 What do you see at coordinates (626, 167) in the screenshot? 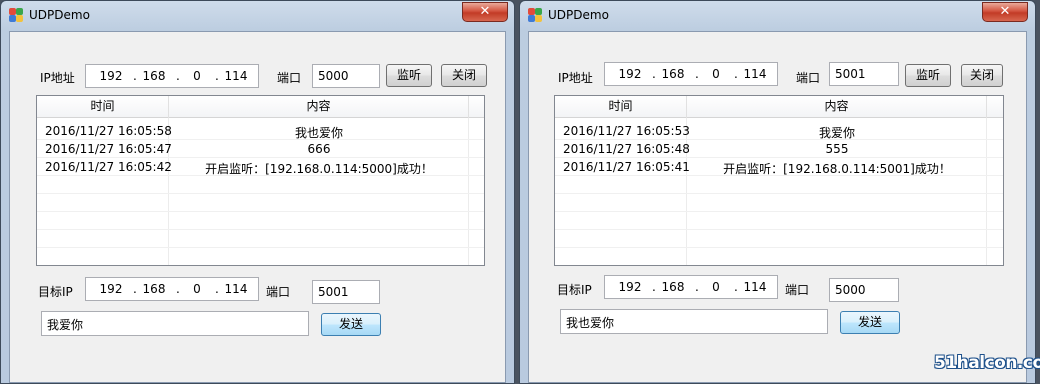
I see `row-time: 2016/11/27 16:05:41` at bounding box center [626, 167].